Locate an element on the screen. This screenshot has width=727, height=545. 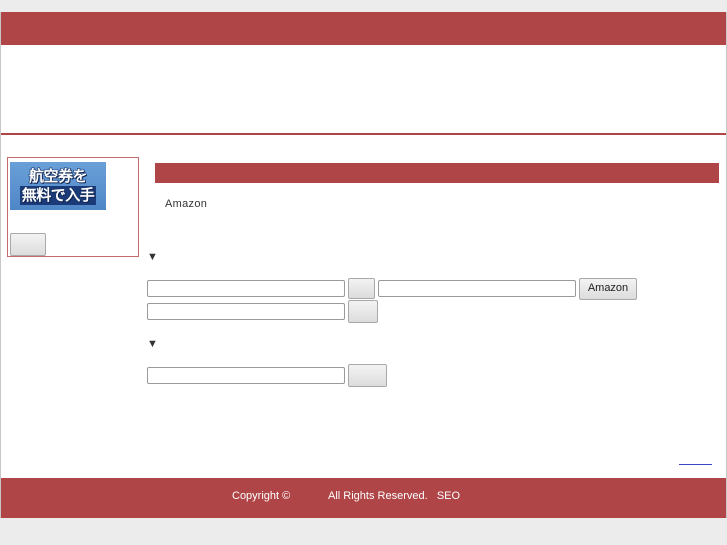
rights-text: All Rights Reserved. SEO is located at coordinates (394, 496).